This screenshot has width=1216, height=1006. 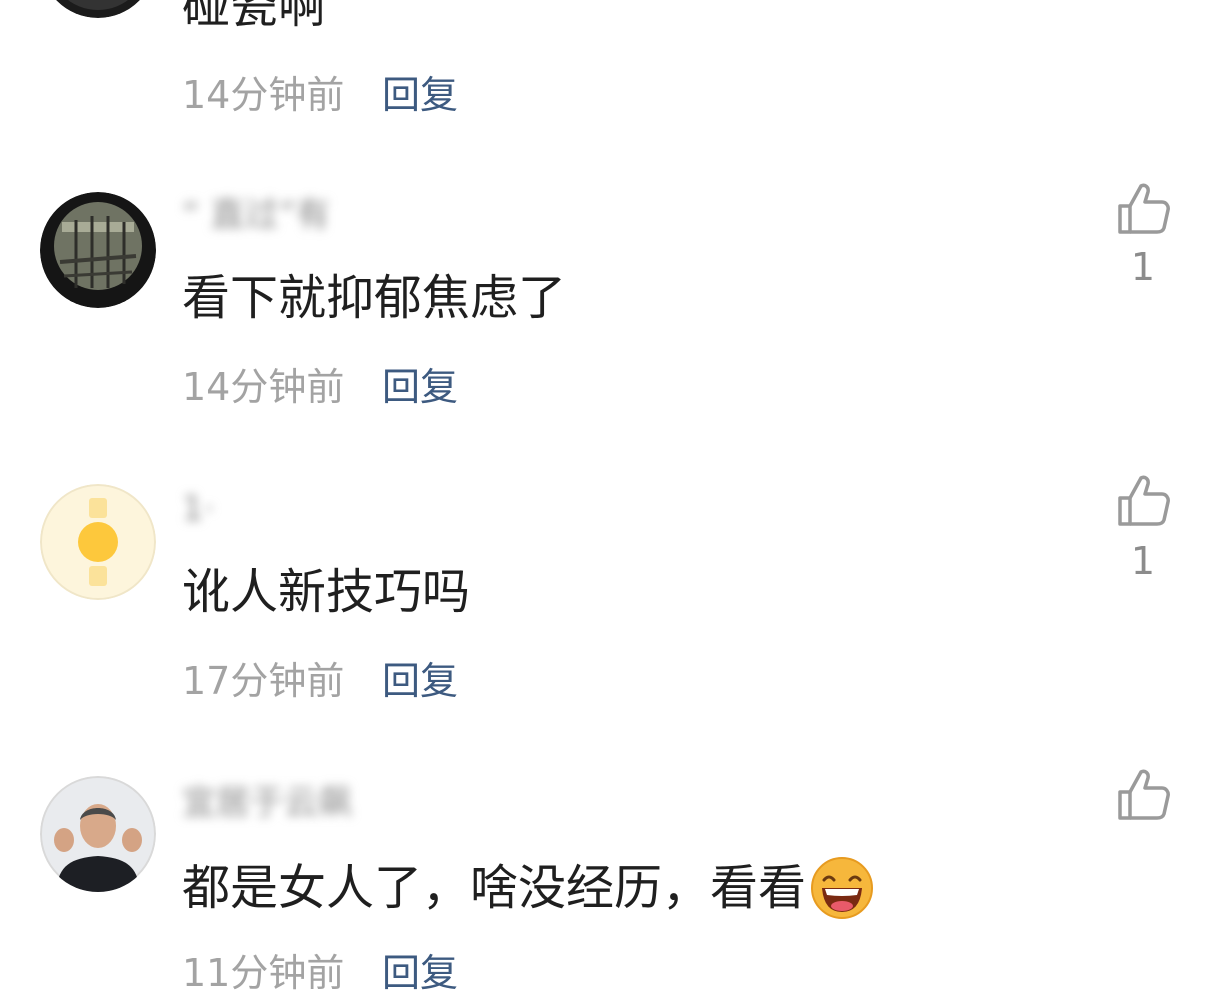 What do you see at coordinates (198, 509) in the screenshot?
I see `username: 1·` at bounding box center [198, 509].